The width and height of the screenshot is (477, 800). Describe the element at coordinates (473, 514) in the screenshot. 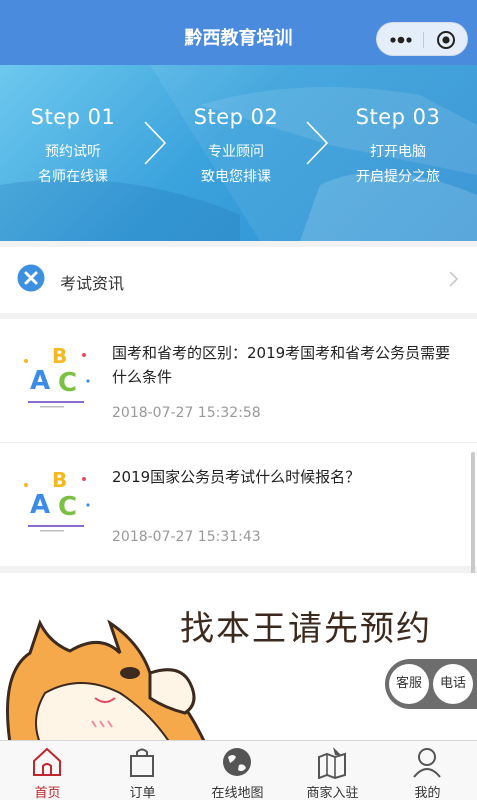

I see `scrollbar` at that location.